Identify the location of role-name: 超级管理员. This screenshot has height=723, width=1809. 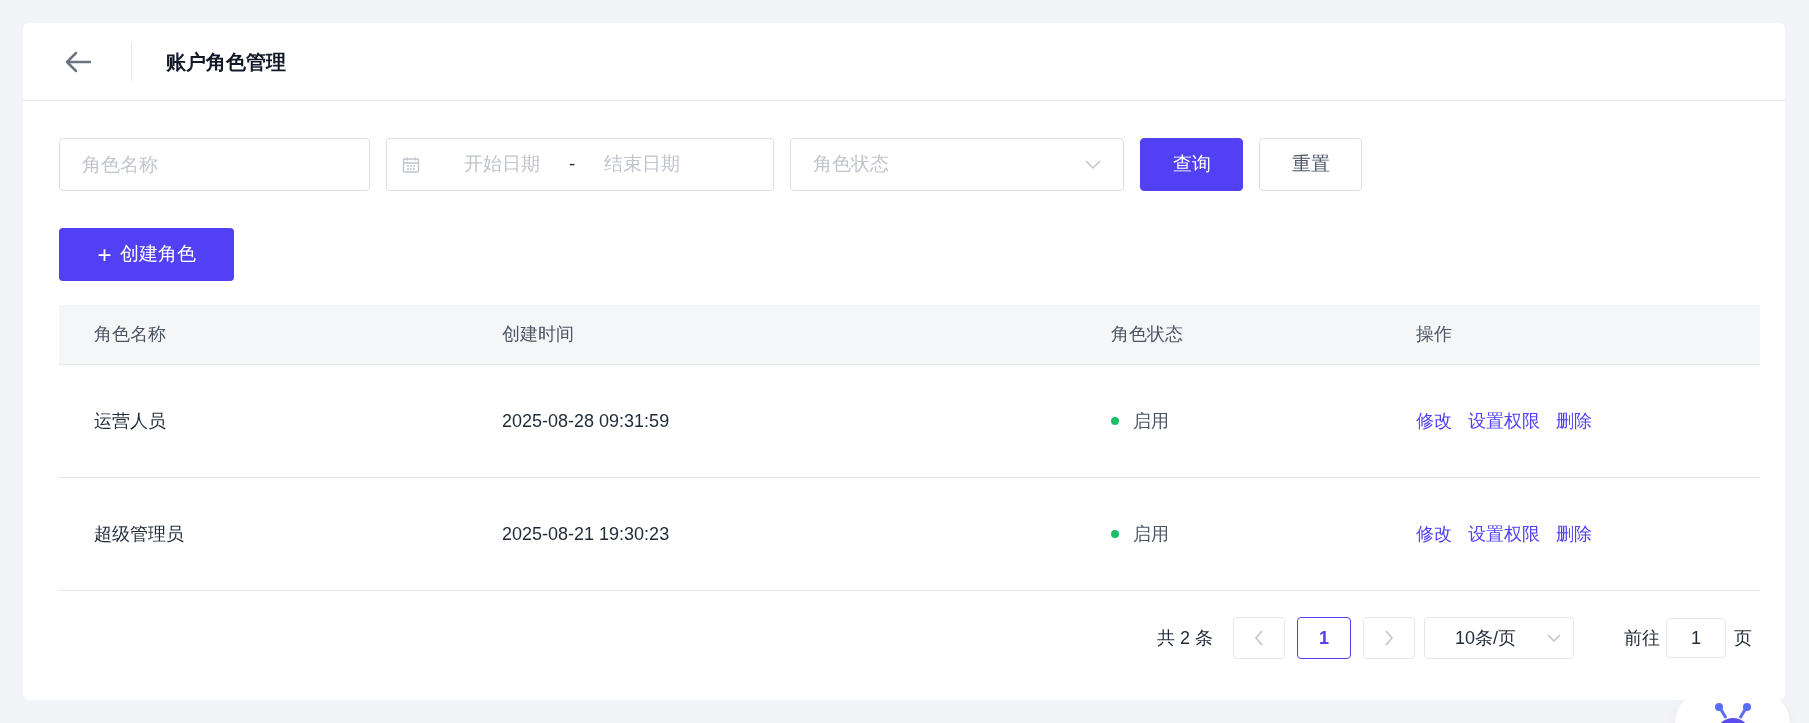
(139, 534).